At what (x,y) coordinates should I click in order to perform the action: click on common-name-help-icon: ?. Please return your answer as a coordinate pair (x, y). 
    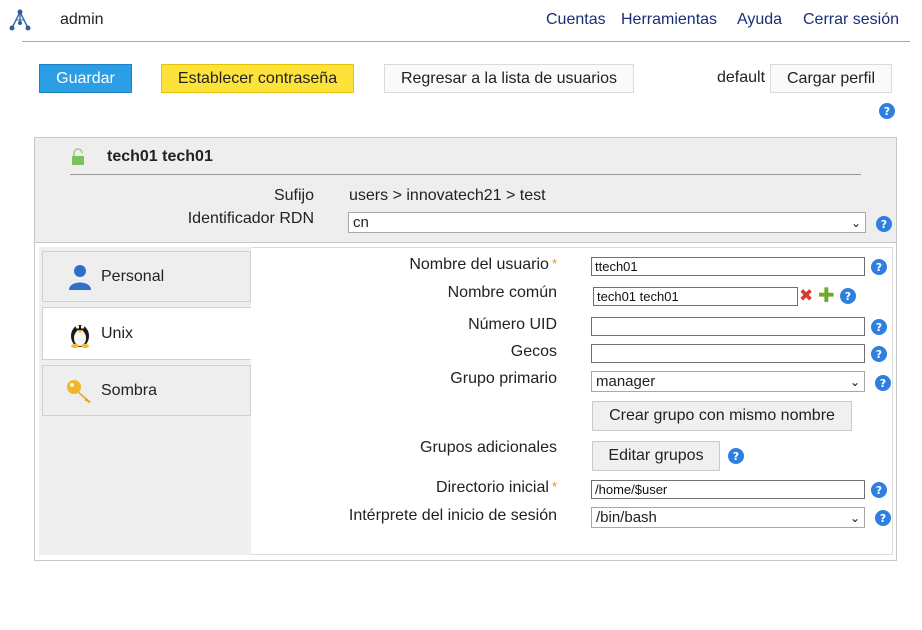
    Looking at the image, I should click on (848, 296).